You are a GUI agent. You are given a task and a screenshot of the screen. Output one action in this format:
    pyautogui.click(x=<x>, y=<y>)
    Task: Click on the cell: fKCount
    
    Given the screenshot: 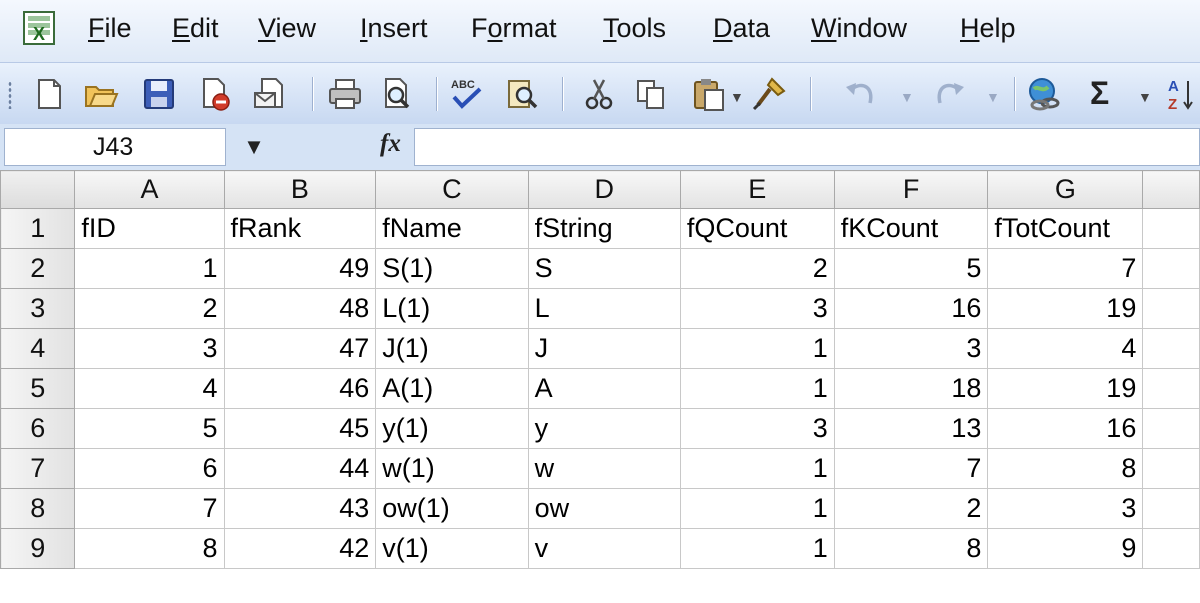 What is the action you would take?
    pyautogui.click(x=911, y=228)
    